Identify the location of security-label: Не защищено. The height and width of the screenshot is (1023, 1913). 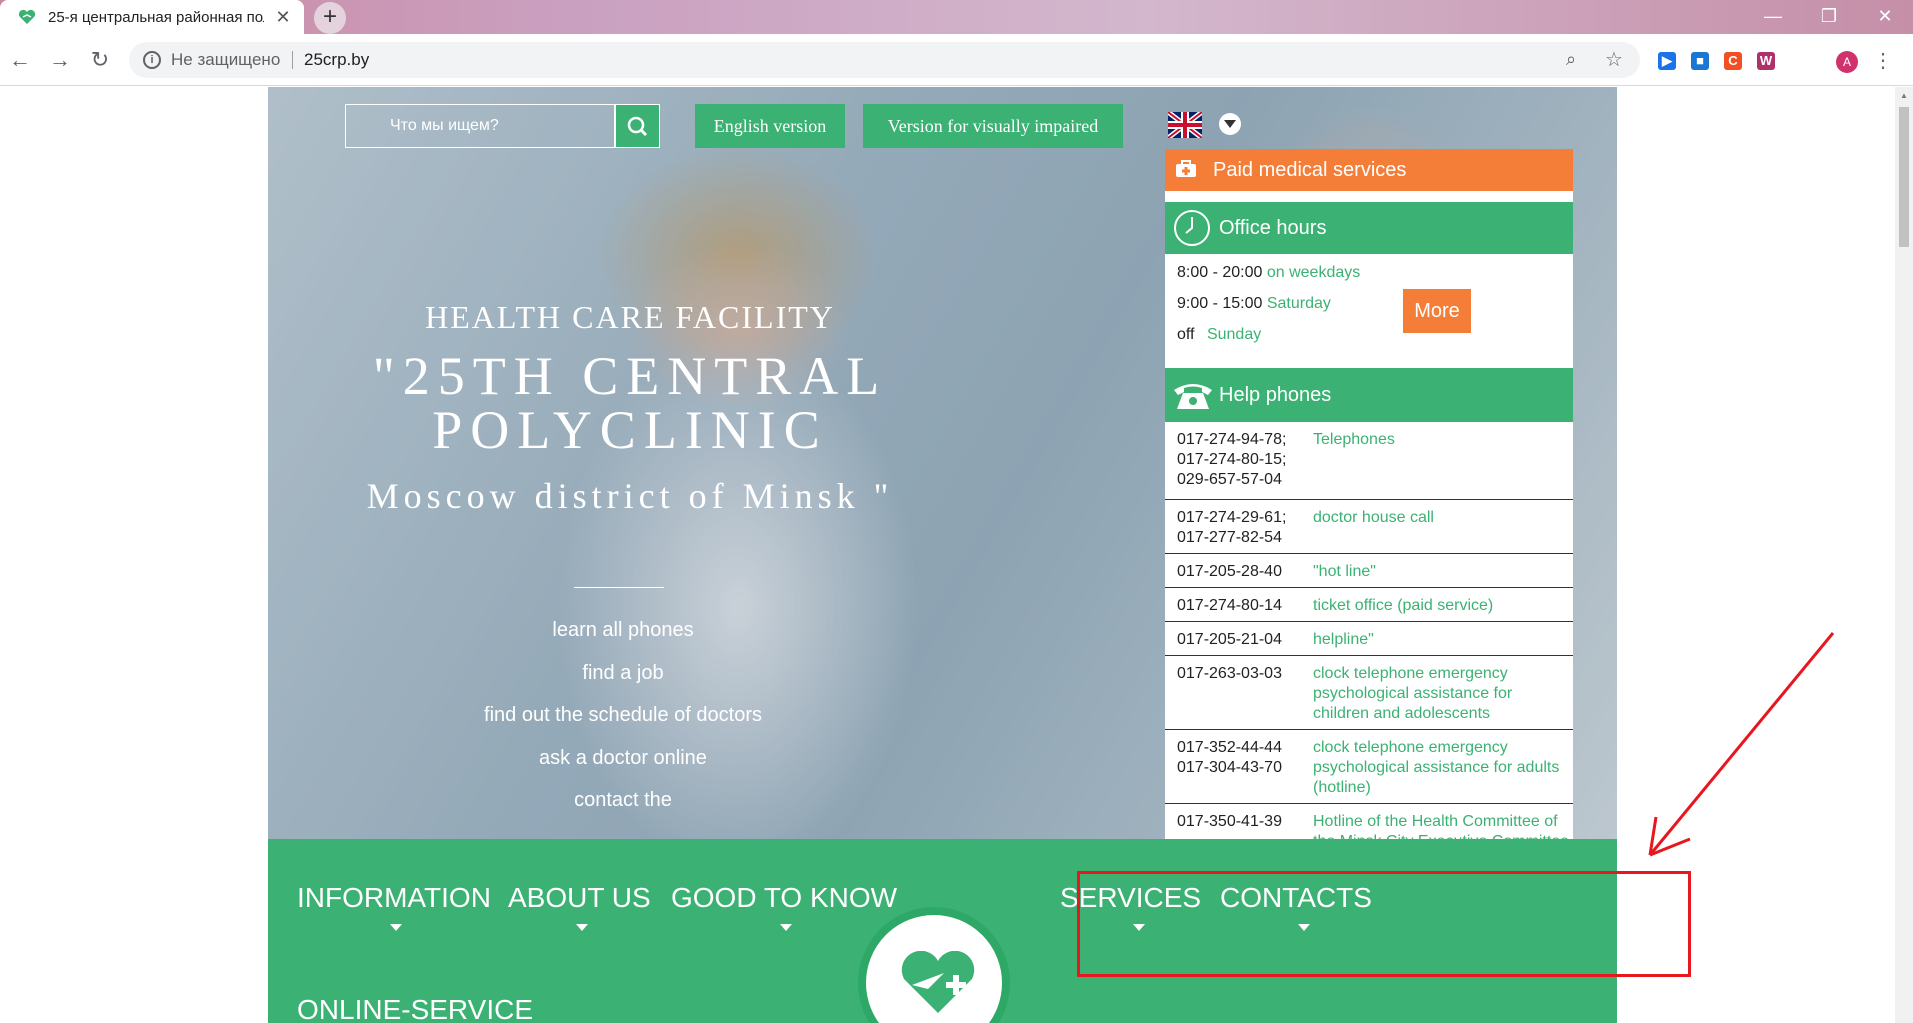
(225, 60).